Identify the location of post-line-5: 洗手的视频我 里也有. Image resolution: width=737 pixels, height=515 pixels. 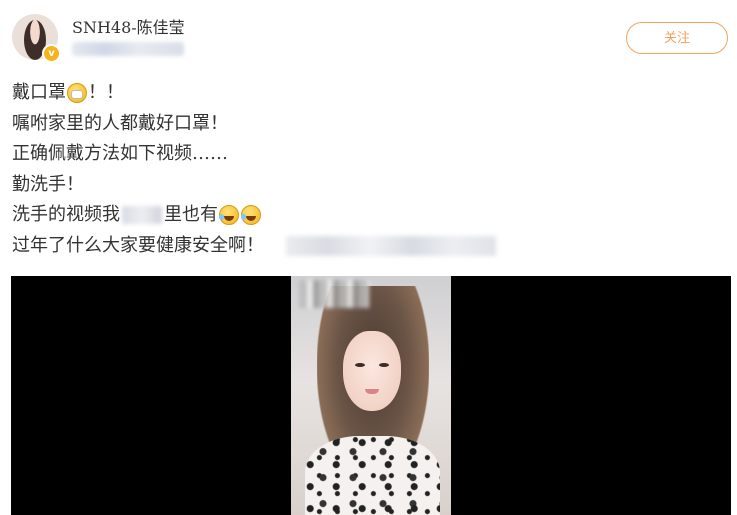
(362, 215).